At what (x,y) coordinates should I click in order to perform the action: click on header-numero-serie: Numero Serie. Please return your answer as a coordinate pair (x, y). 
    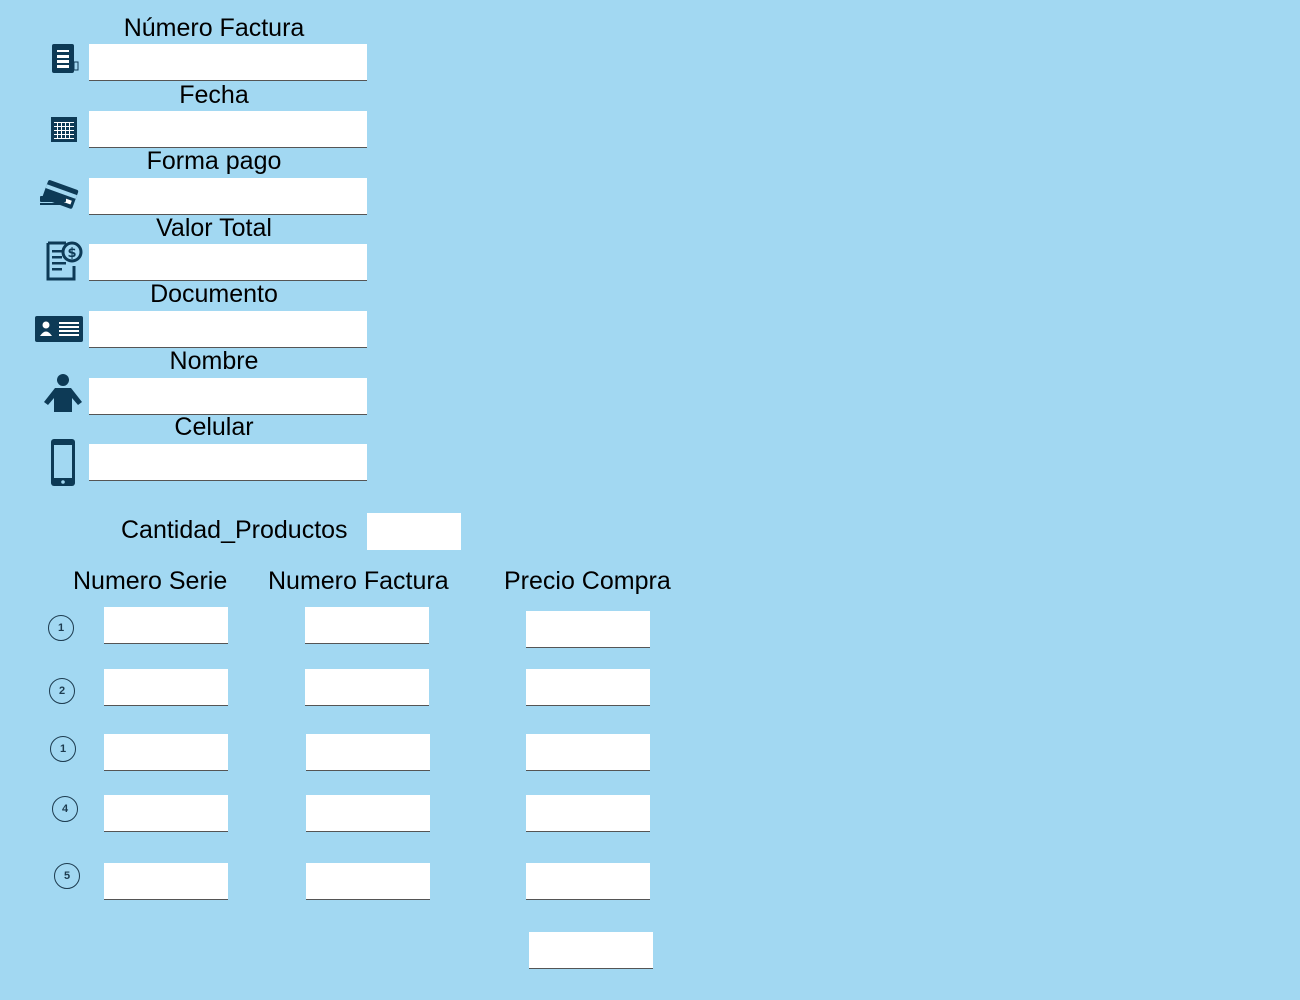
    Looking at the image, I should click on (150, 581).